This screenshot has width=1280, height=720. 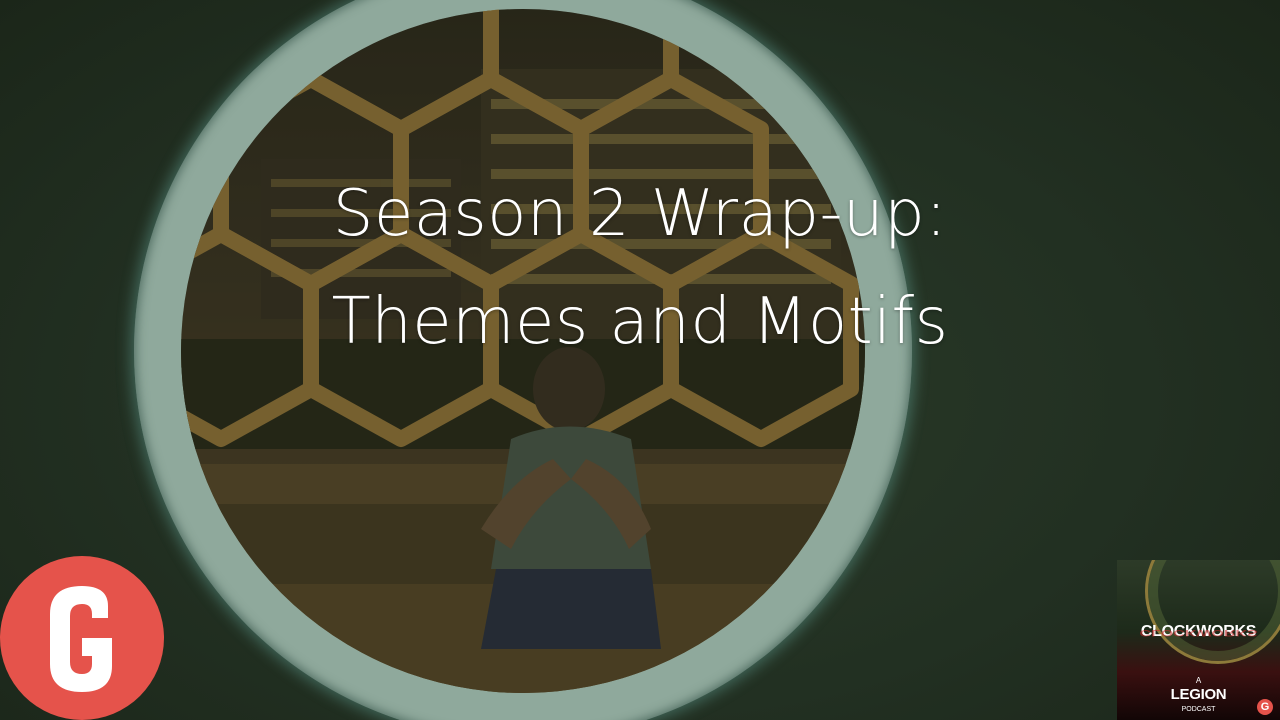 What do you see at coordinates (1198, 709) in the screenshot?
I see `podcast-label: PODCAST` at bounding box center [1198, 709].